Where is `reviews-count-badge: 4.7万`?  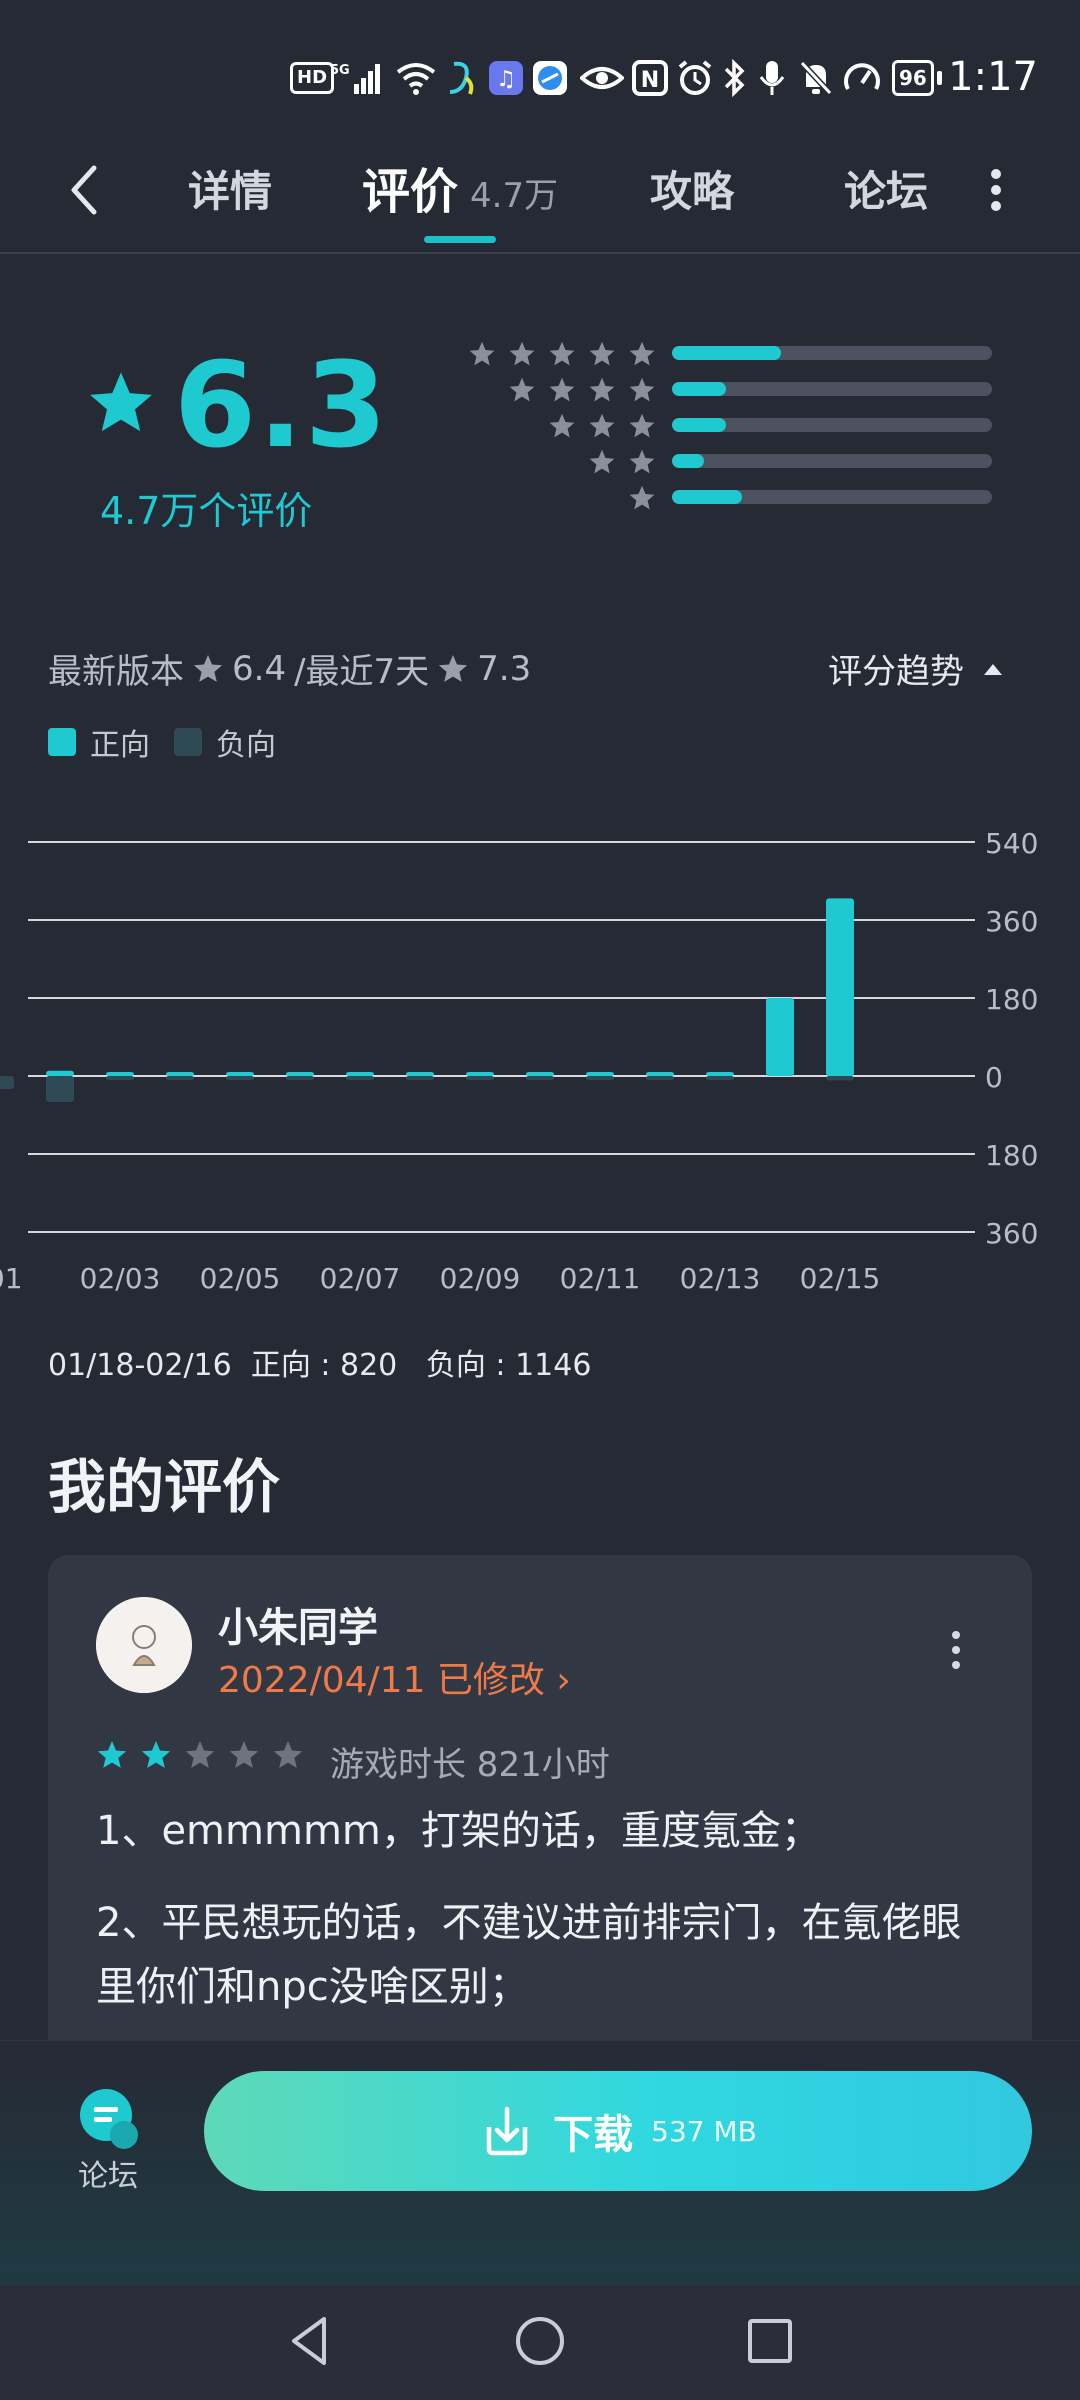 reviews-count-badge: 4.7万 is located at coordinates (514, 196).